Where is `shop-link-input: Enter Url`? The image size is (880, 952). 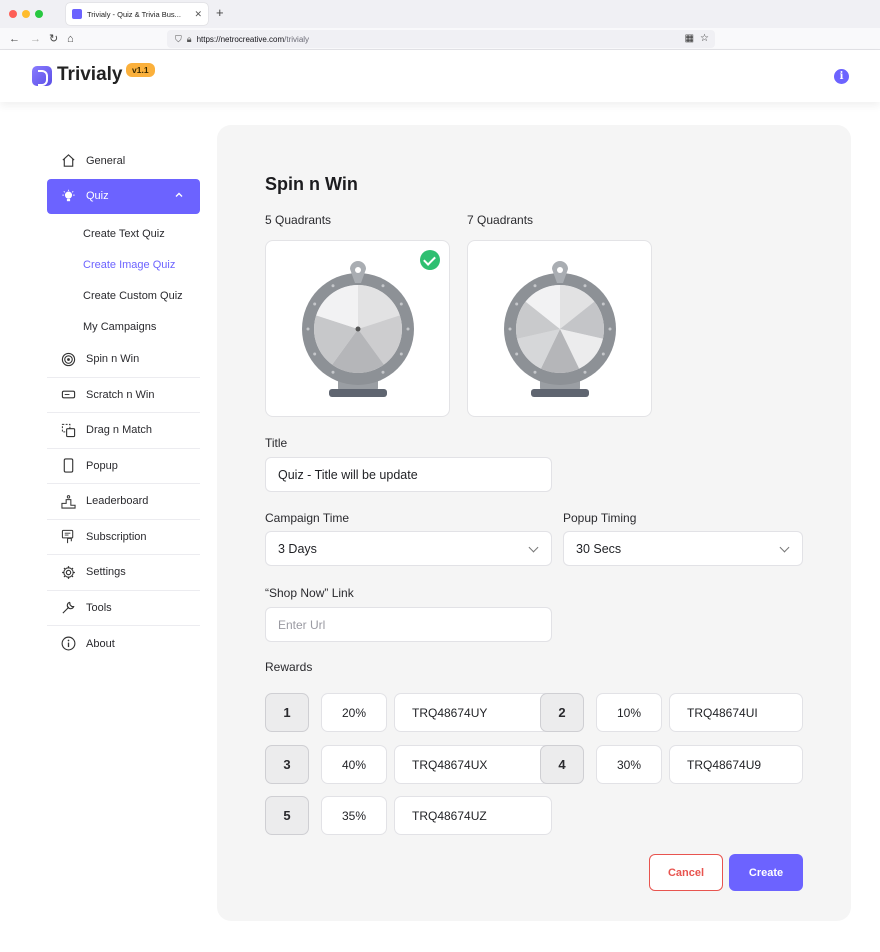
shop-link-input: Enter Url is located at coordinates (408, 624).